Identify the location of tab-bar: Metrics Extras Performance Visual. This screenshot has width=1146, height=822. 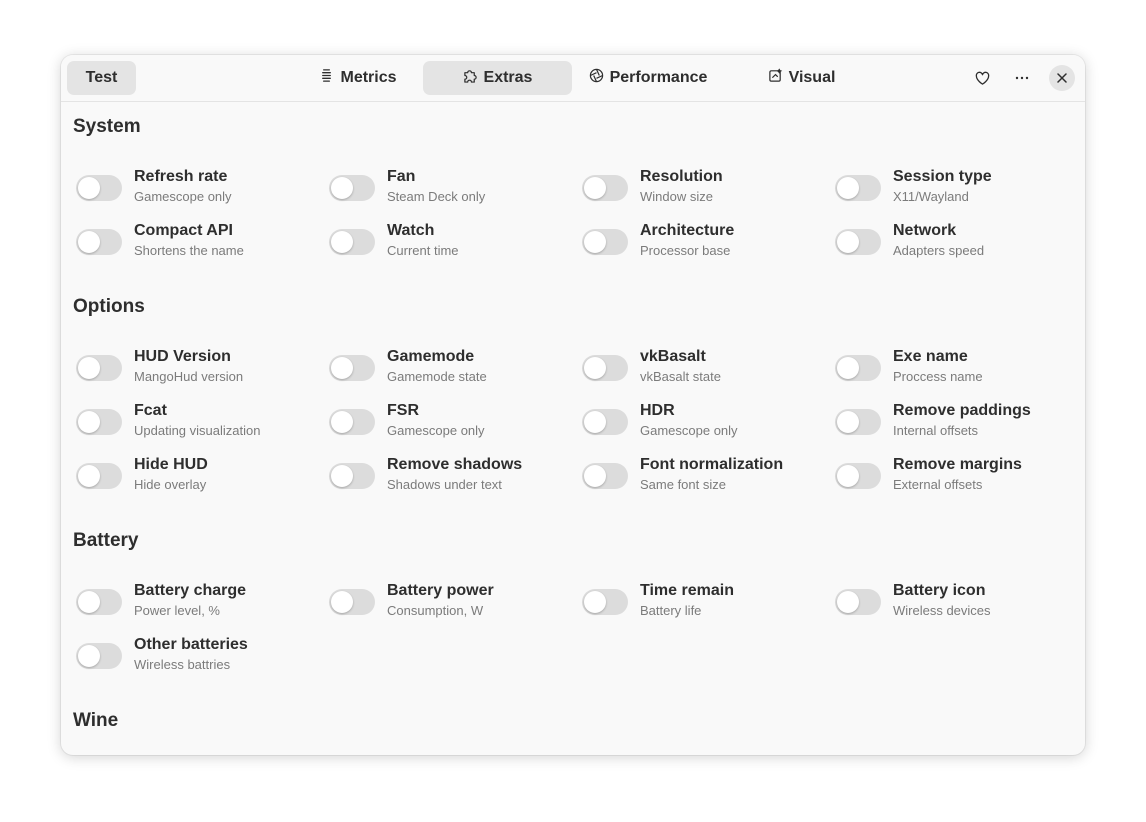
(586, 78).